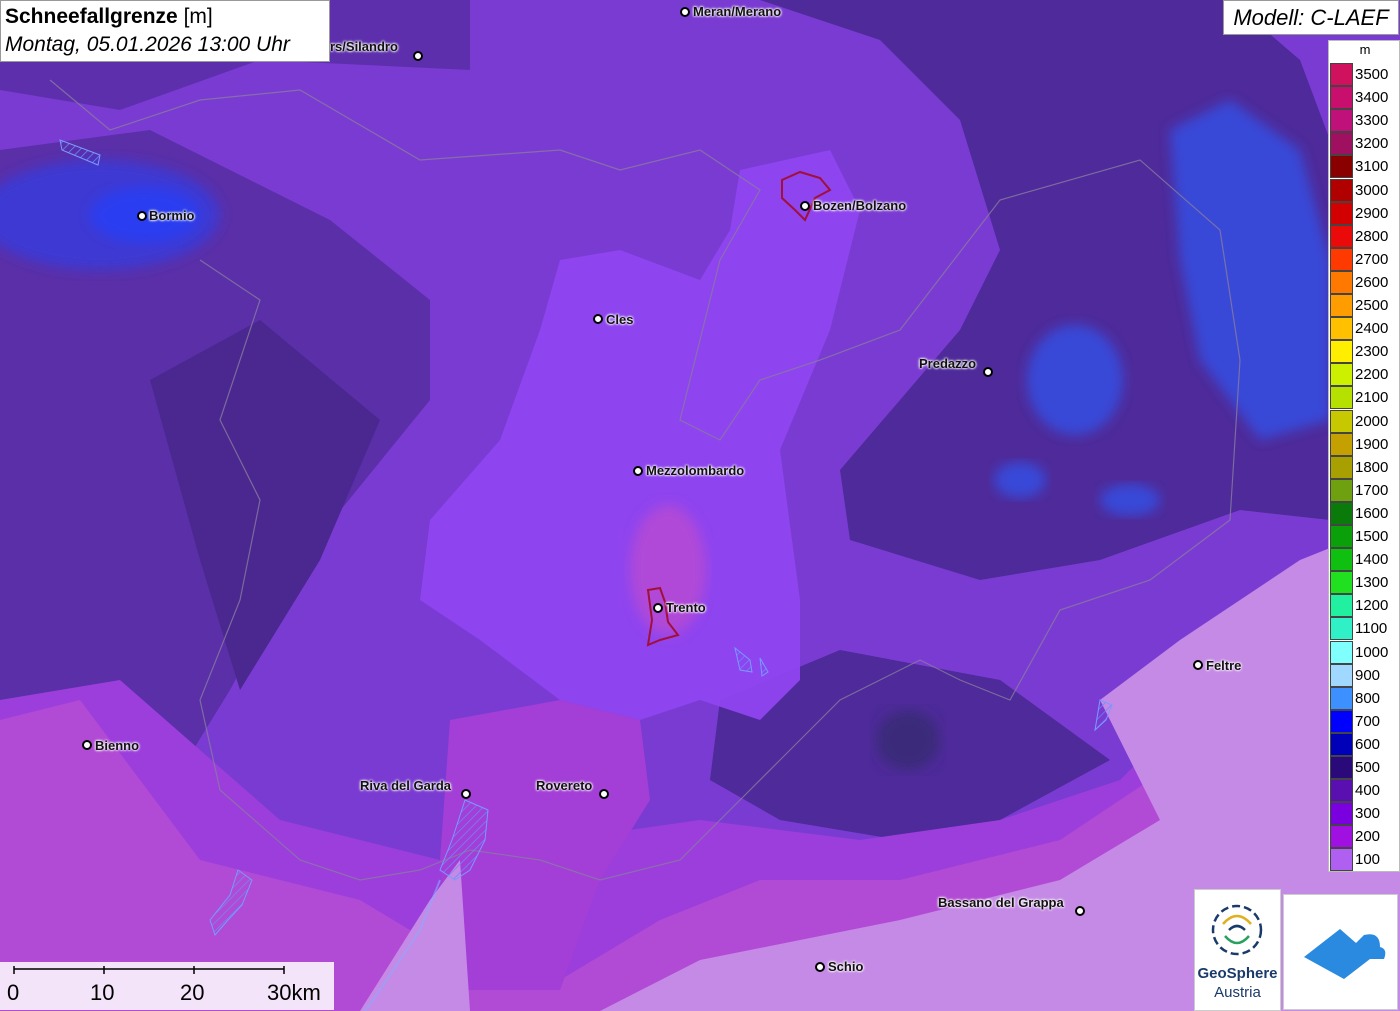  Describe the element at coordinates (598, 319) in the screenshot. I see `city-dot-cles` at that location.